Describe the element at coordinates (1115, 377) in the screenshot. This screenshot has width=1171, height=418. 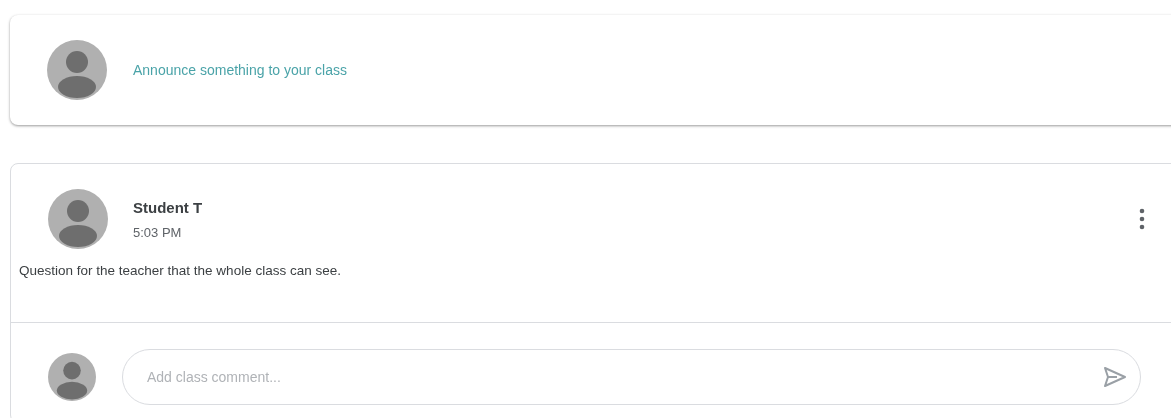
I see `send-icon` at that location.